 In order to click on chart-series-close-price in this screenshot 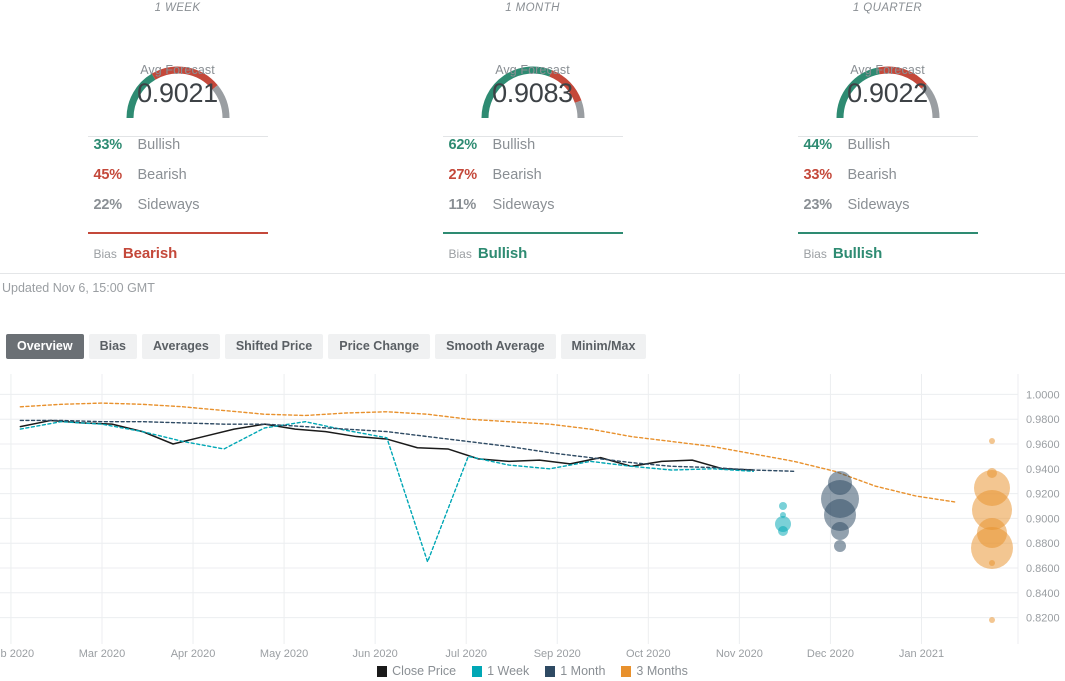, I will do `click(387, 445)`.